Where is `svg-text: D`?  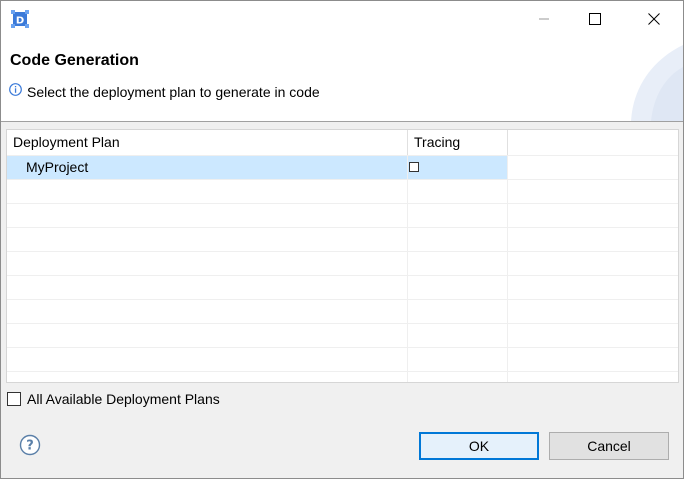
svg-text: D is located at coordinates (20, 21).